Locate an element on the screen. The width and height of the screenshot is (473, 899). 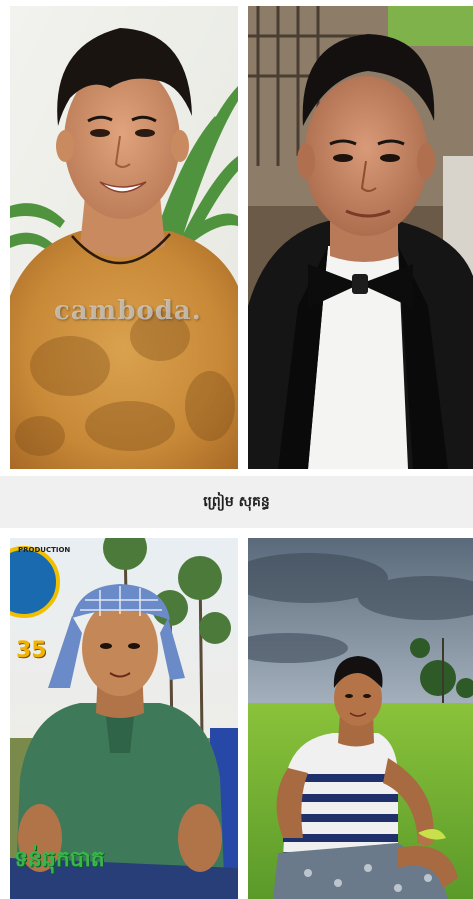
poster-number: 35 is located at coordinates (31, 650).